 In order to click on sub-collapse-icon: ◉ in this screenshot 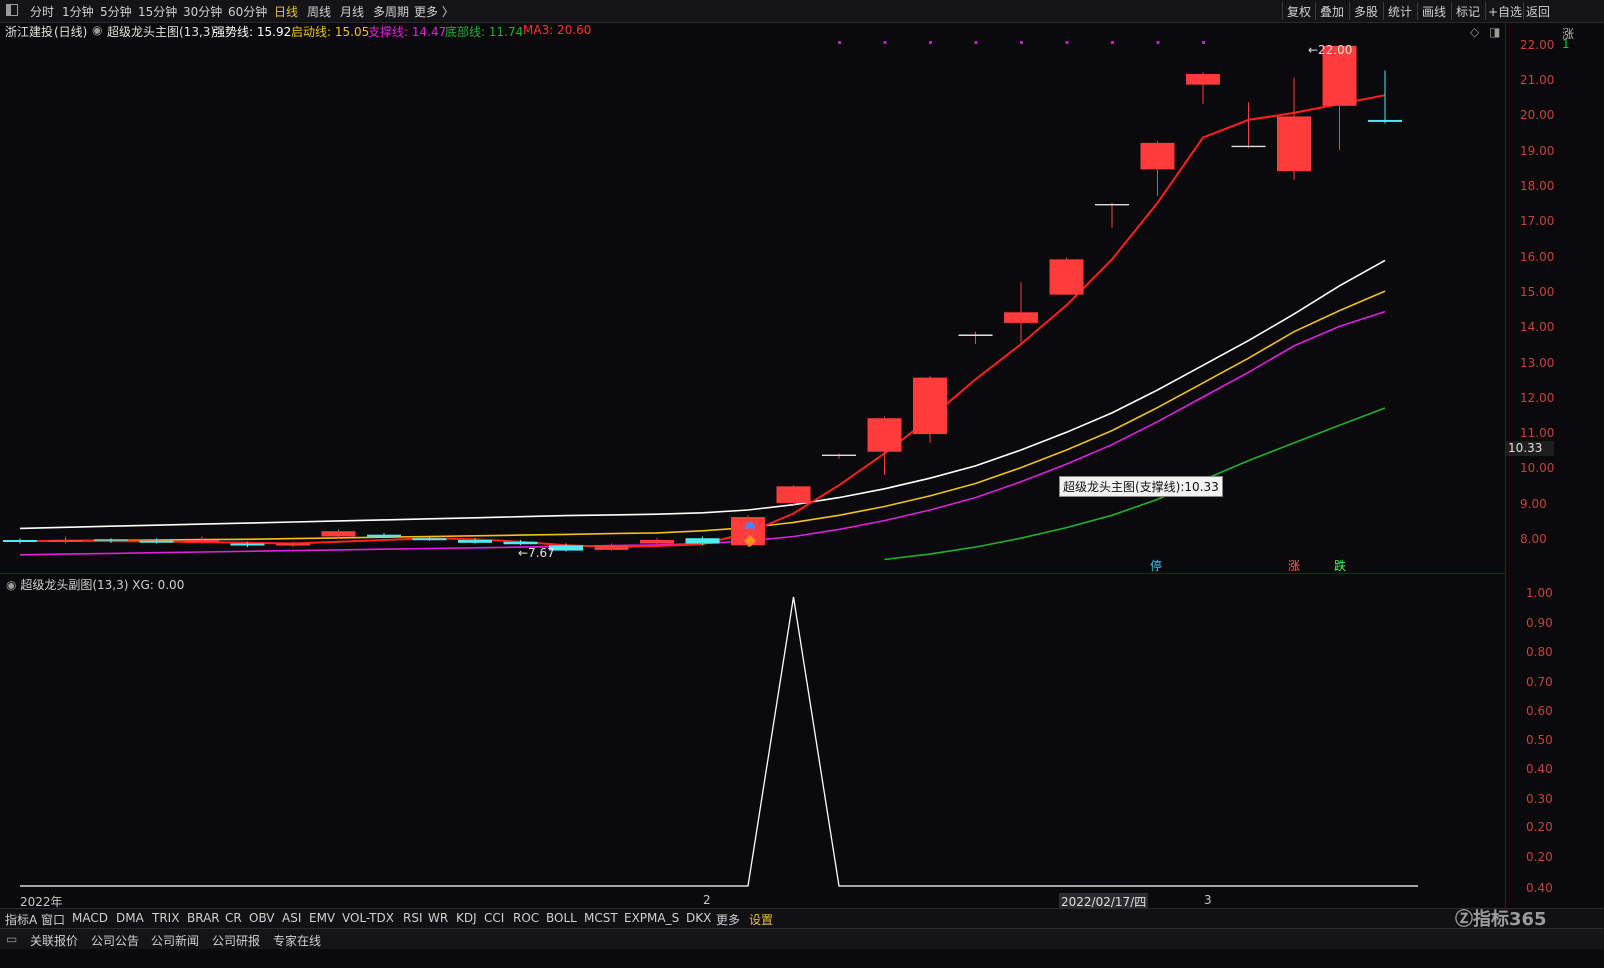, I will do `click(11, 585)`.